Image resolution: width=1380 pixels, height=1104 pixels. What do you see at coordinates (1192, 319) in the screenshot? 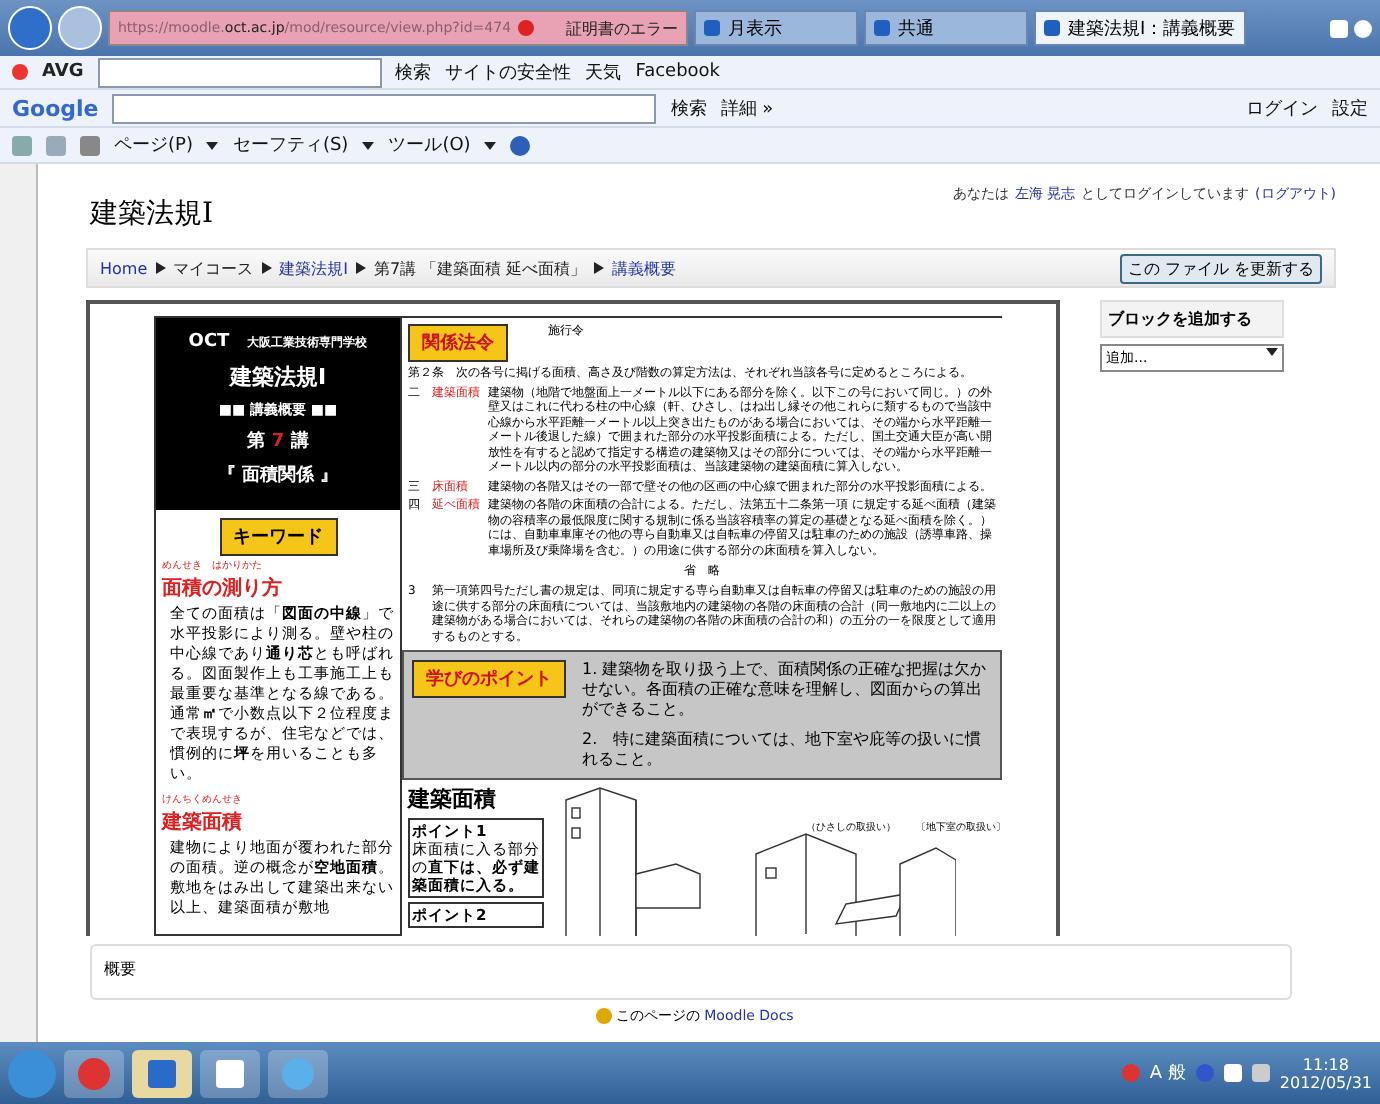
I see `block-title: ブロックを追加する` at bounding box center [1192, 319].